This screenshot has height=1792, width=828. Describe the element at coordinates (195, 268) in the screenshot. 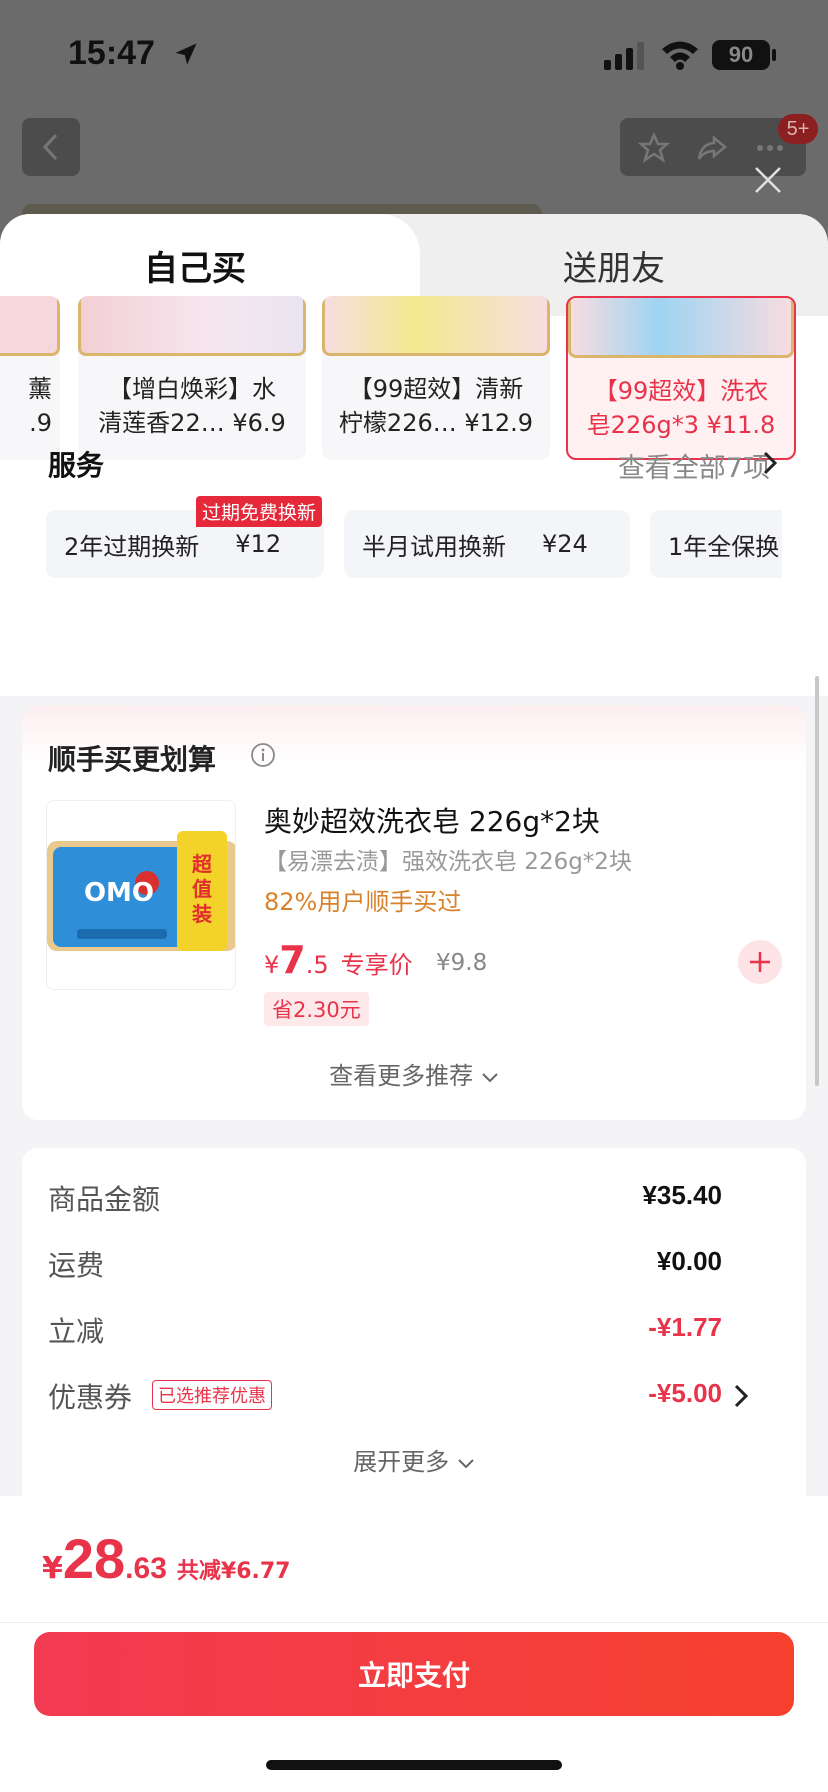

I see `tab-label: 自己买` at that location.